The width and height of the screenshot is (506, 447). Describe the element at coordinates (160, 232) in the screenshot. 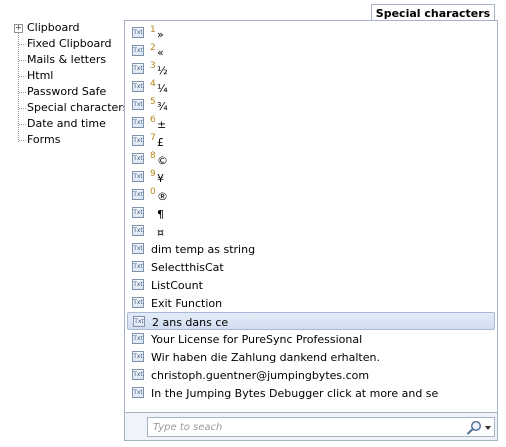

I see `list-item-text: ¤` at that location.